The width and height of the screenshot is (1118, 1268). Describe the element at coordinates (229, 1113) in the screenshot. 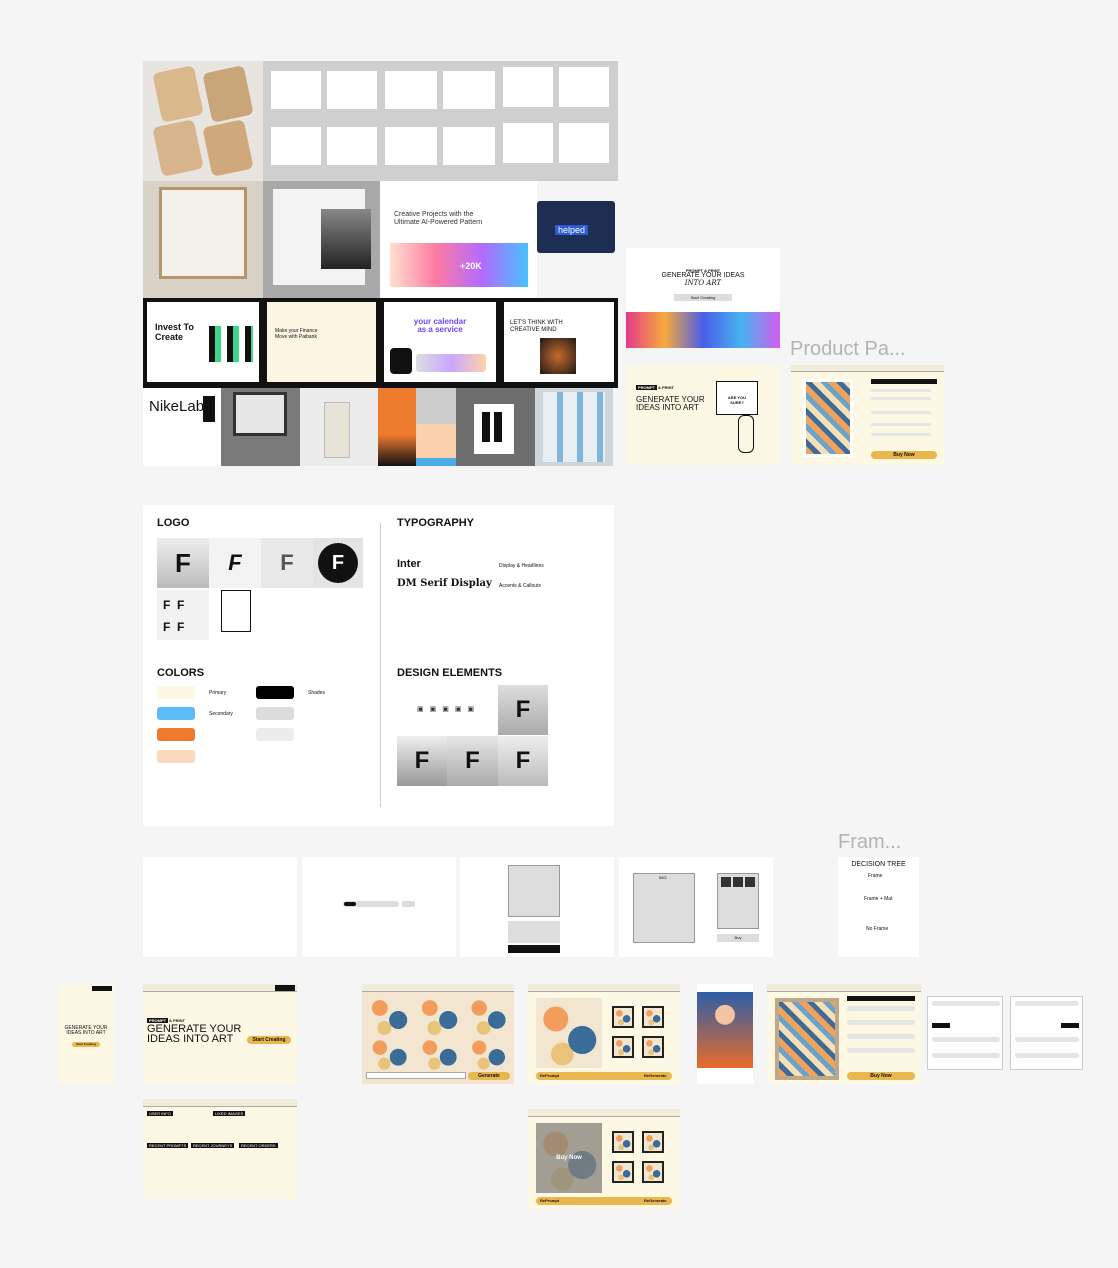

I see `profile-liked-images: LIKED IMAGES` at that location.